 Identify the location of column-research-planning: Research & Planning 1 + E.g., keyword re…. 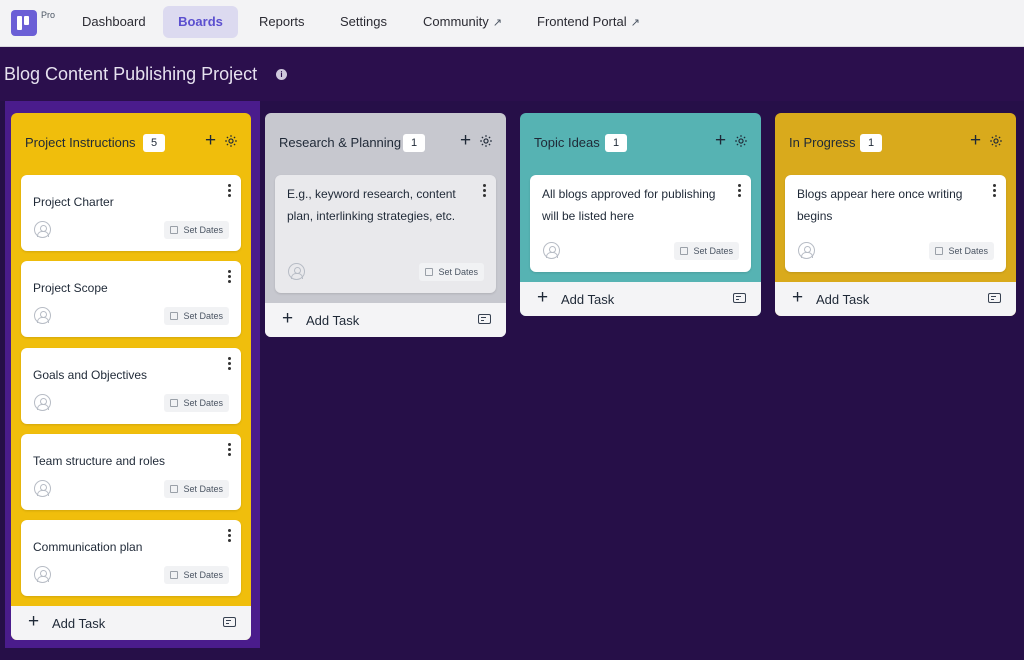
(385, 225).